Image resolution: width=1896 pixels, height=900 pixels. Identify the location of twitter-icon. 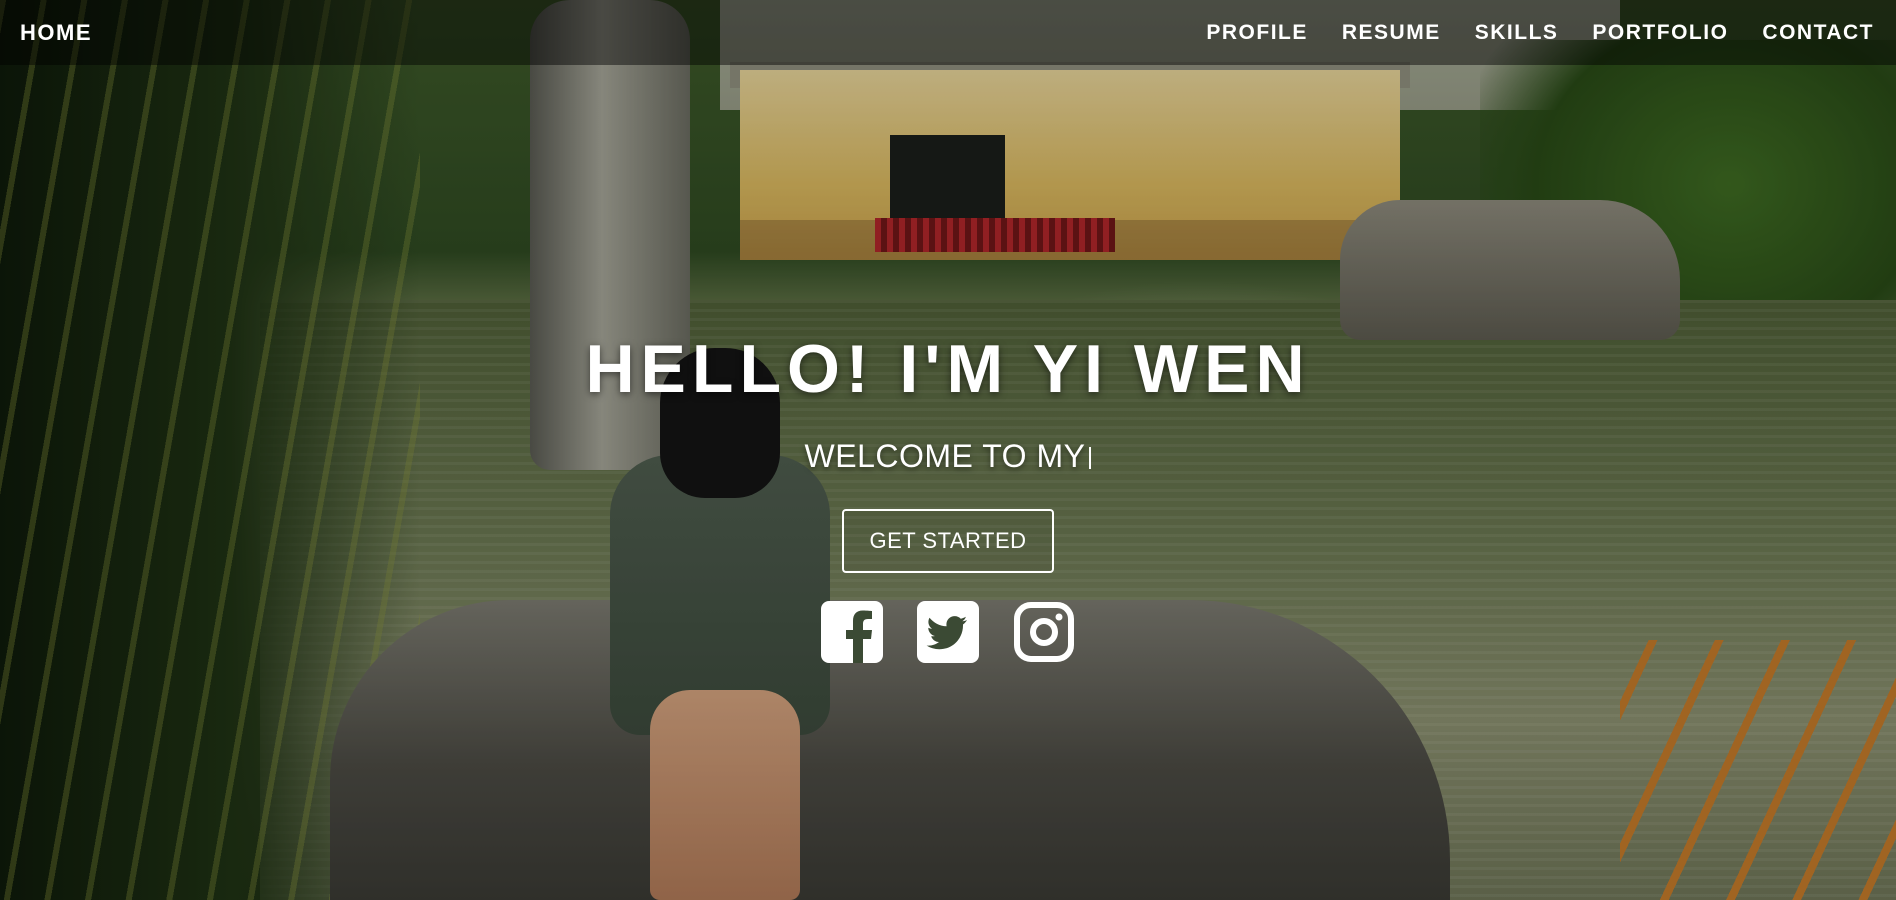
(948, 632).